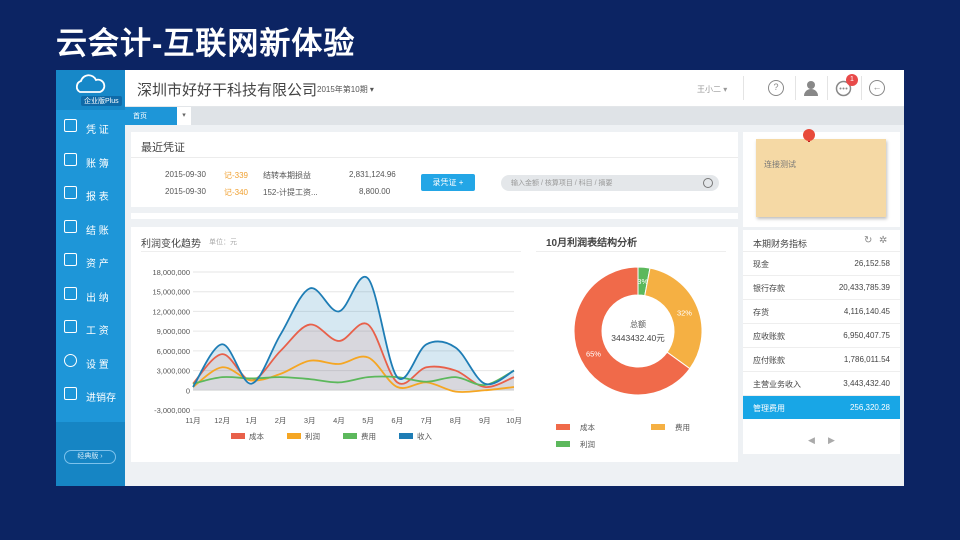  What do you see at coordinates (101, 101) in the screenshot?
I see `edition-badge: 企业版Plus` at bounding box center [101, 101].